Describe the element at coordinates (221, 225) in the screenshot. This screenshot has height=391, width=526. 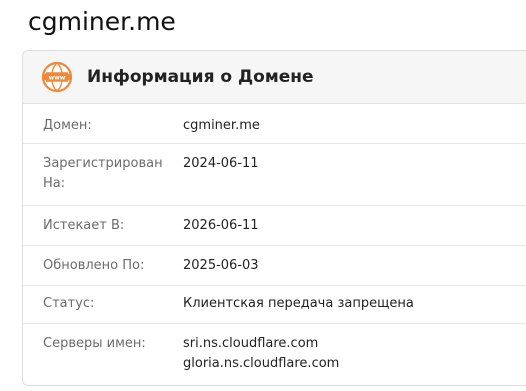
I see `row-value: 2026-06-11` at that location.